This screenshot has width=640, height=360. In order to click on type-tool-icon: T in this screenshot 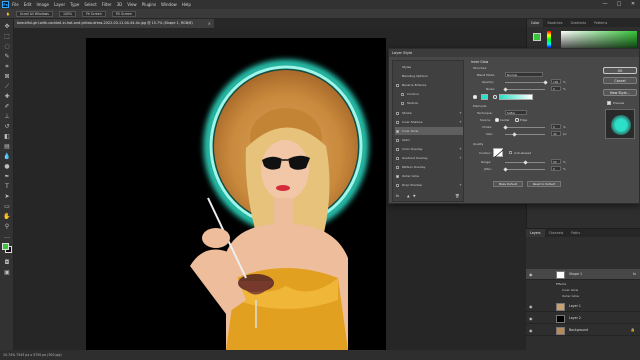, I will do `click(7, 187)`.